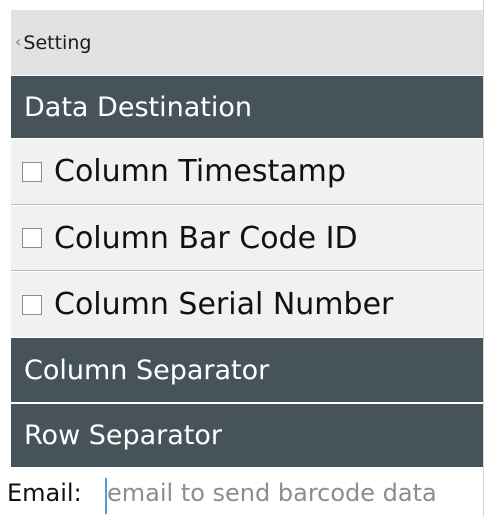  I want to click on option-column-serial-number: Column Serial Number, so click(247, 304).